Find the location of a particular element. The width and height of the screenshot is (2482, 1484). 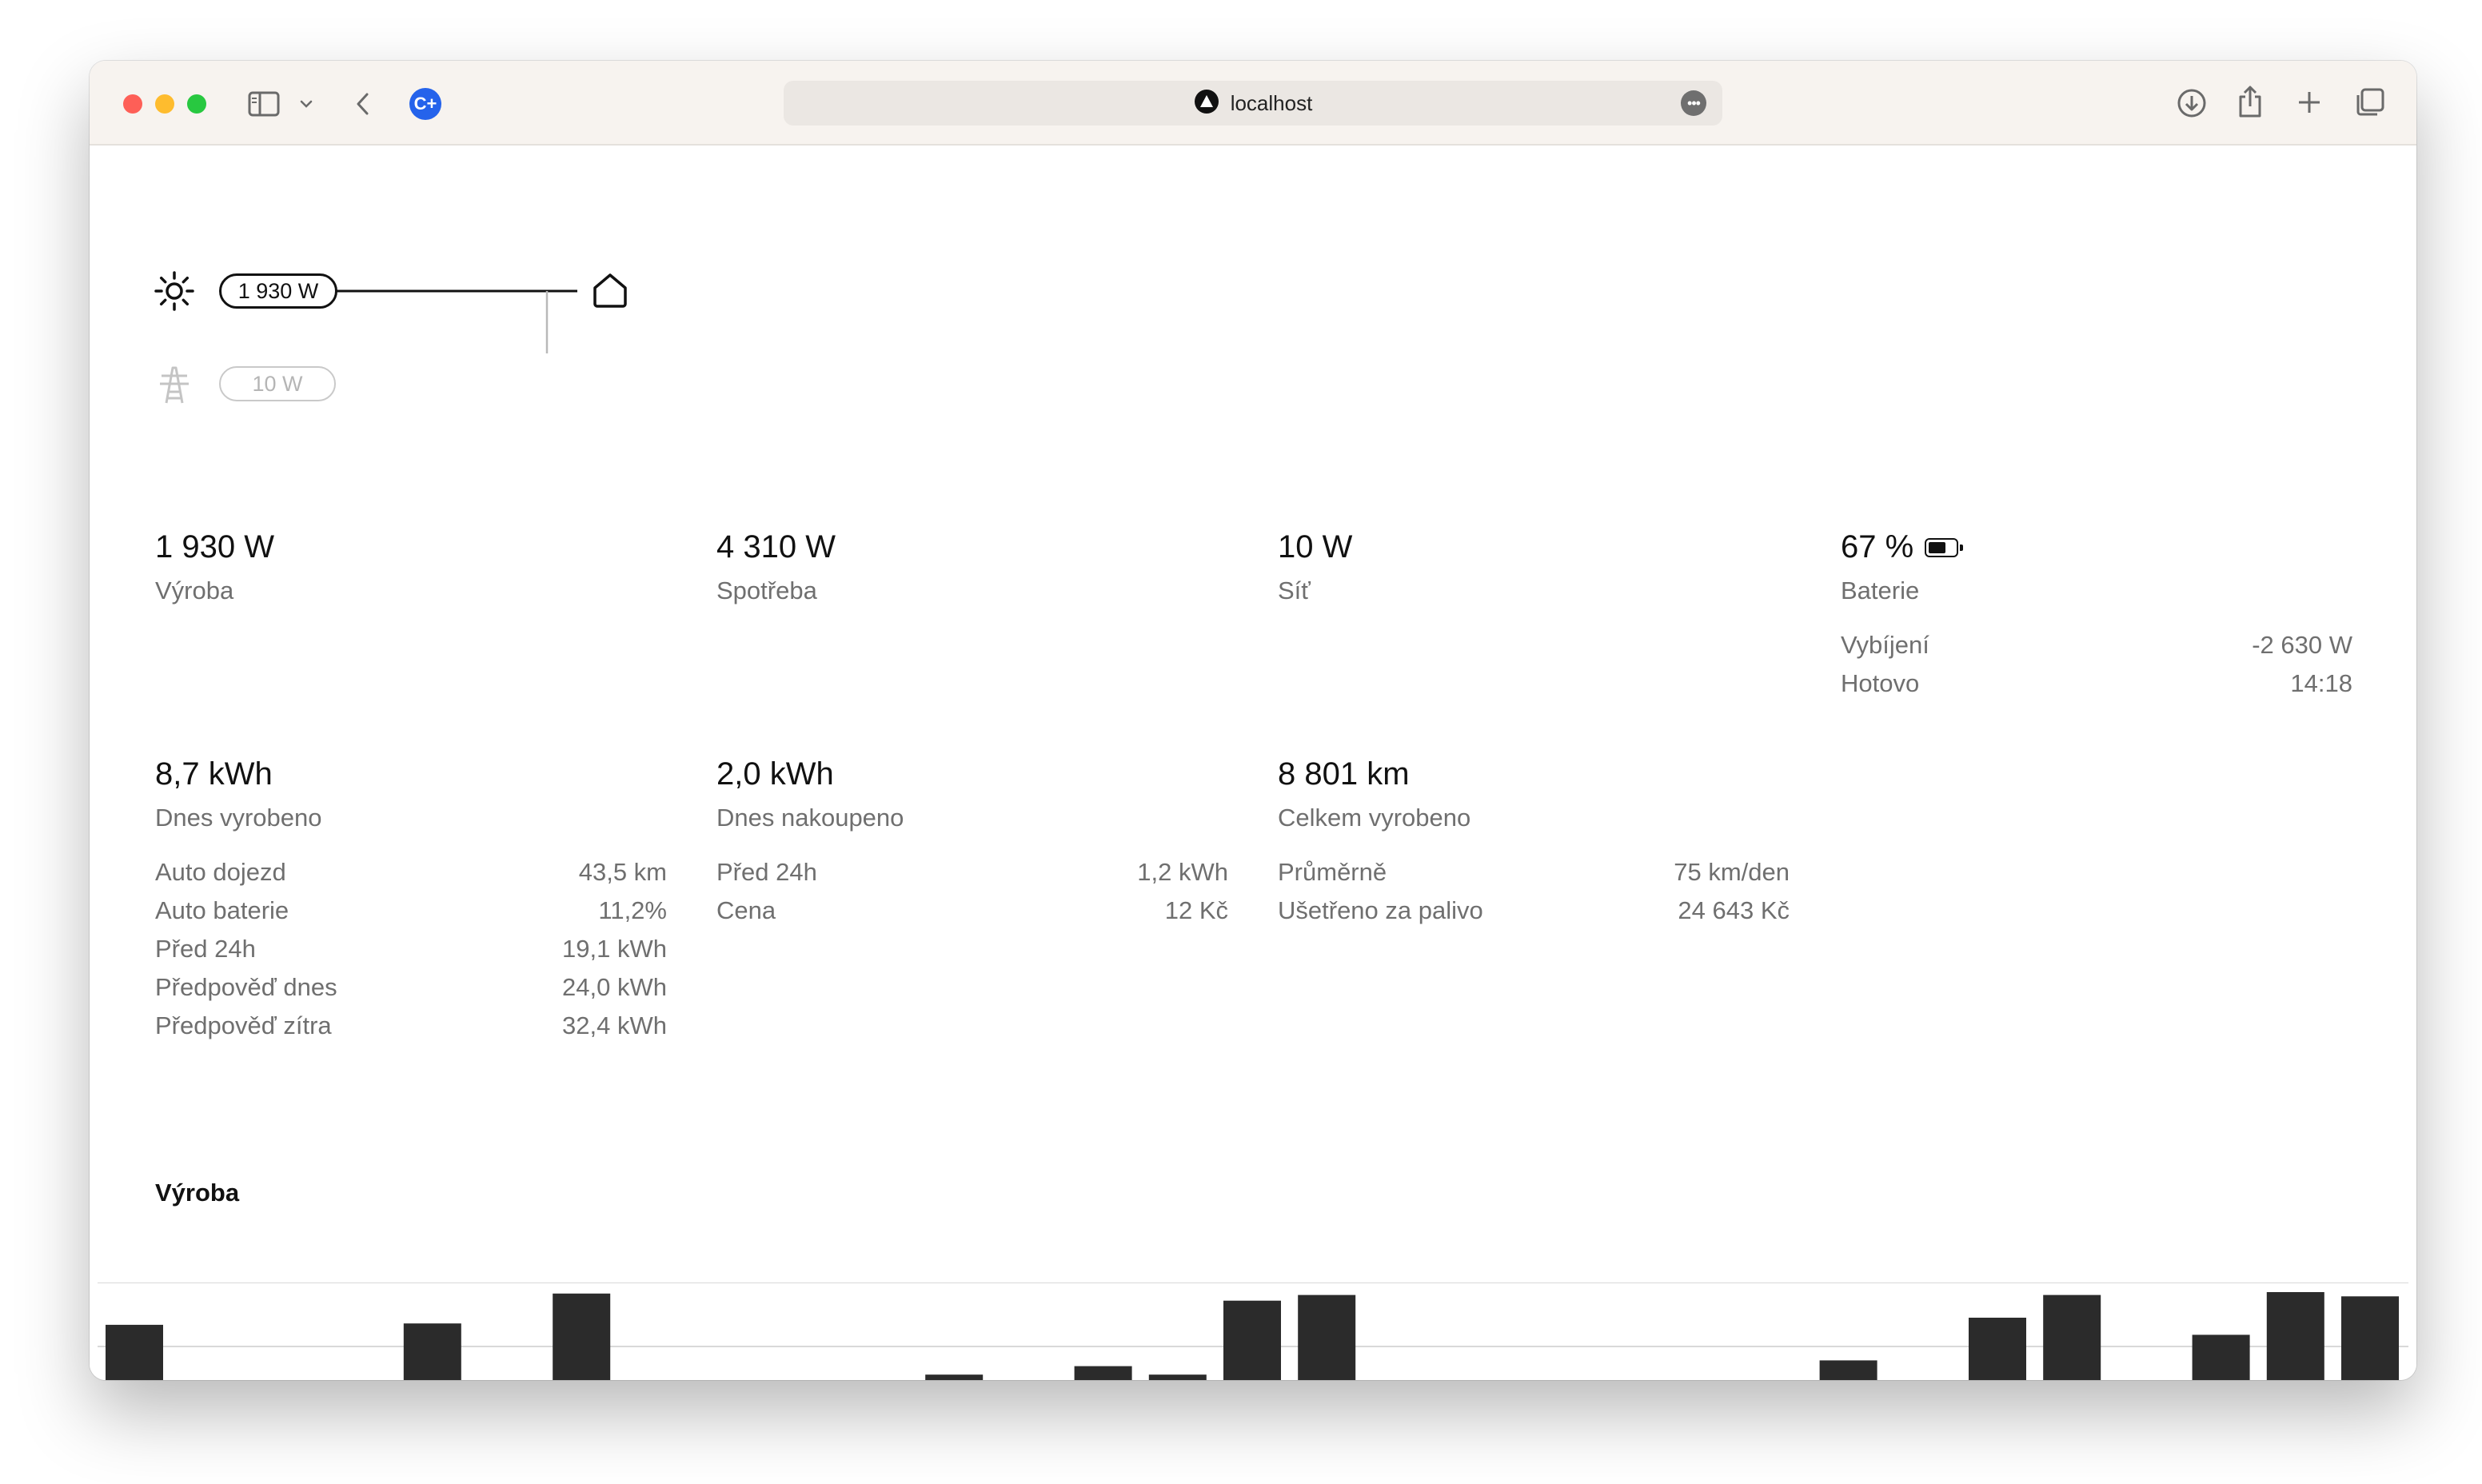

battery-percent: 67 % is located at coordinates (1877, 546).